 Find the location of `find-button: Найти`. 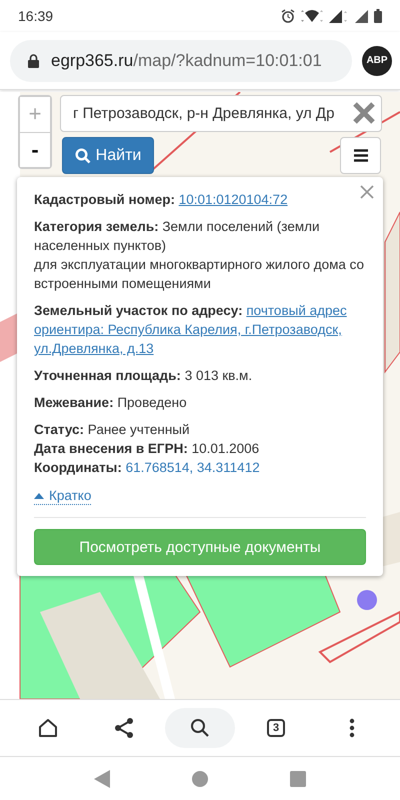

find-button: Найти is located at coordinates (108, 155).